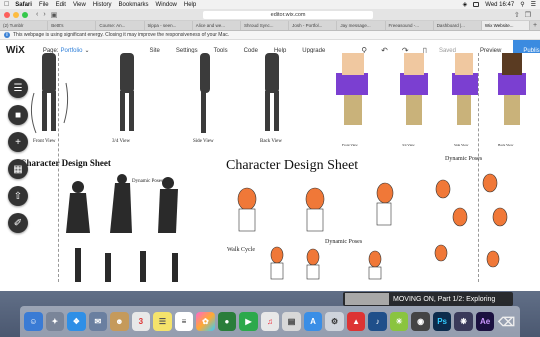 The height and width of the screenshot is (337, 540). I want to click on menu-history: History, so click(102, 5).